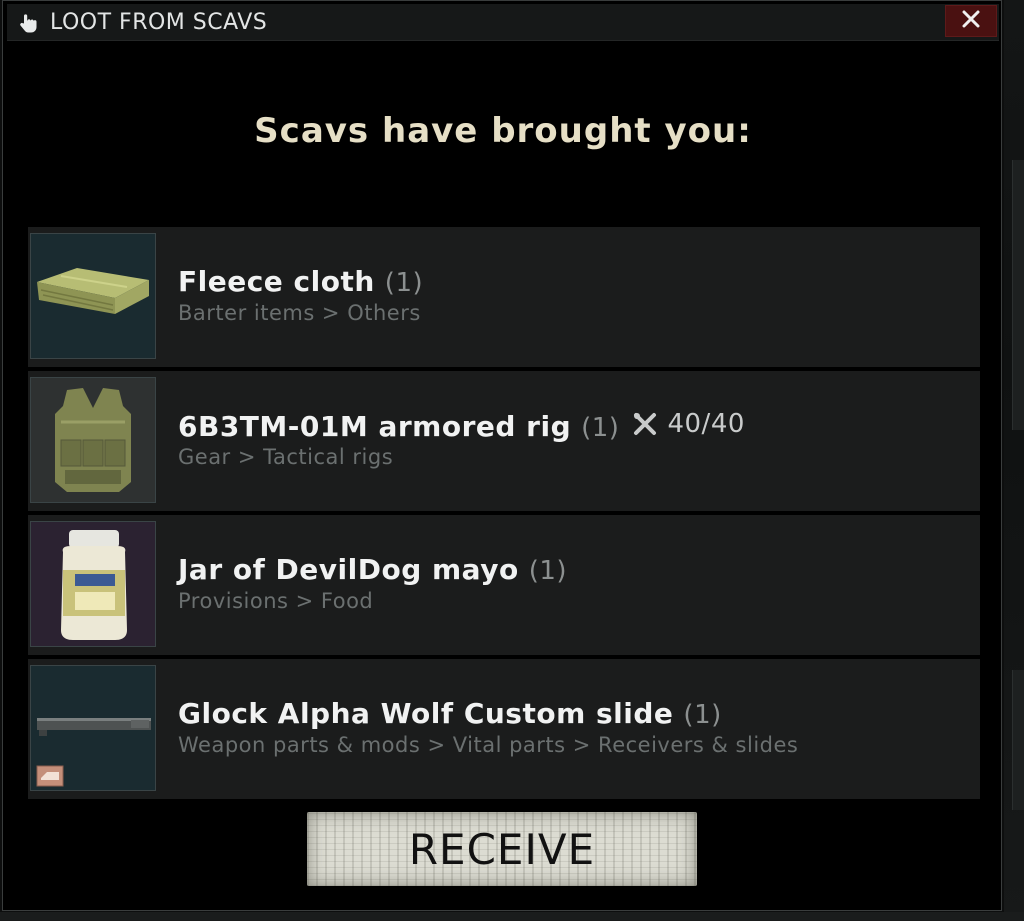 This screenshot has width=1024, height=921. What do you see at coordinates (375, 426) in the screenshot?
I see `item-name: 6B3TM-01M armored rig` at bounding box center [375, 426].